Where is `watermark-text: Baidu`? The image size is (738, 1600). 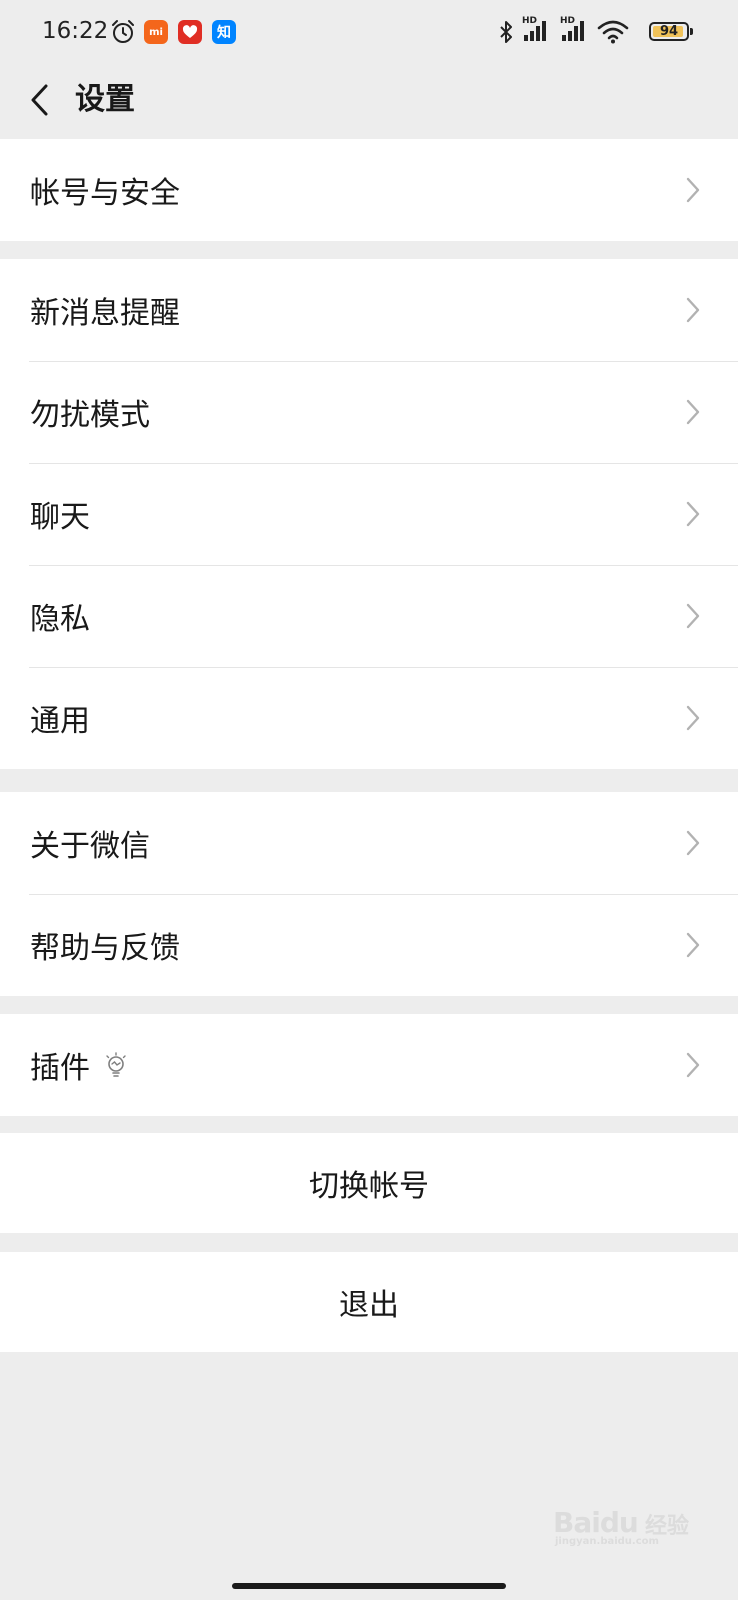 watermark-text: Baidu is located at coordinates (596, 1522).